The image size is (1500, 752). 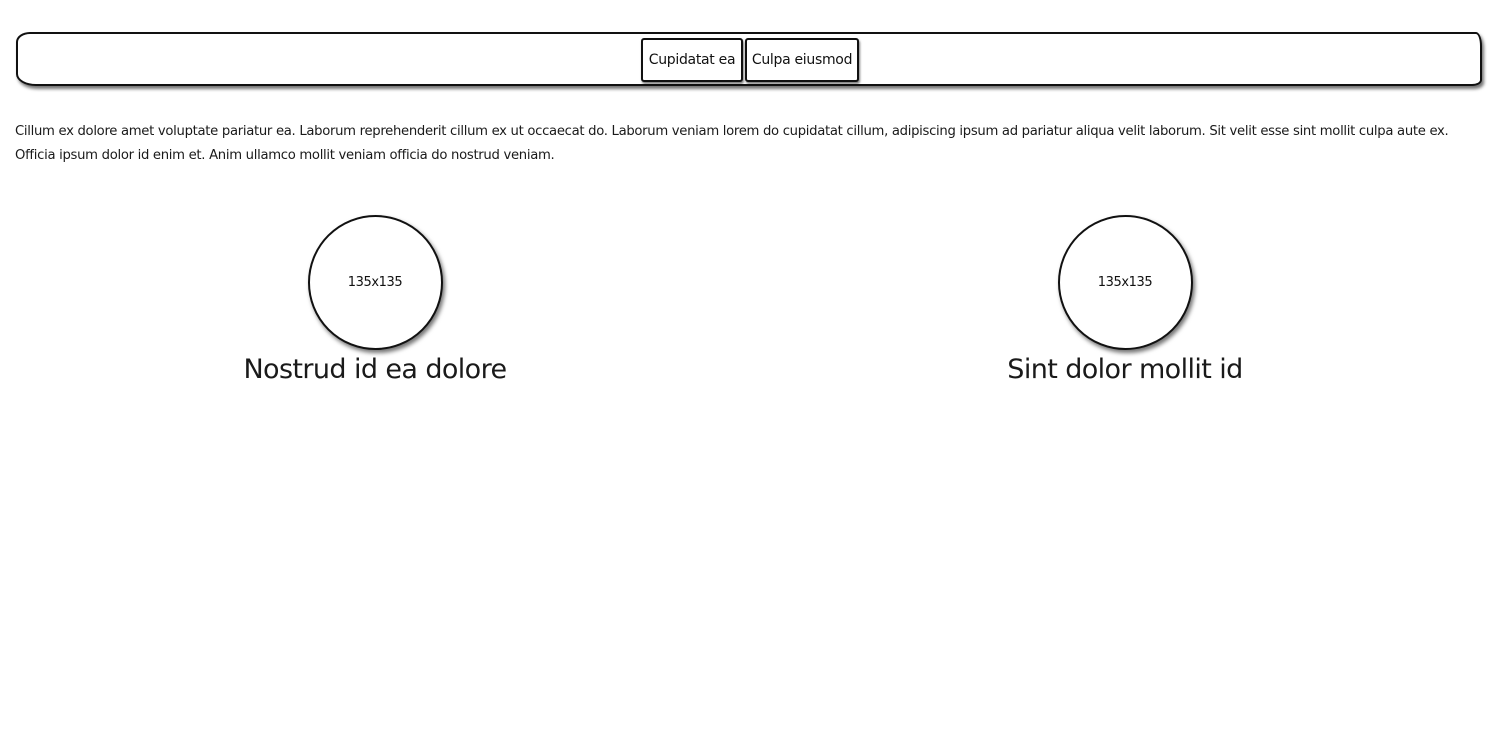 I want to click on nav-button-cupidatat-ea: Cupidatat ea, so click(x=692, y=60).